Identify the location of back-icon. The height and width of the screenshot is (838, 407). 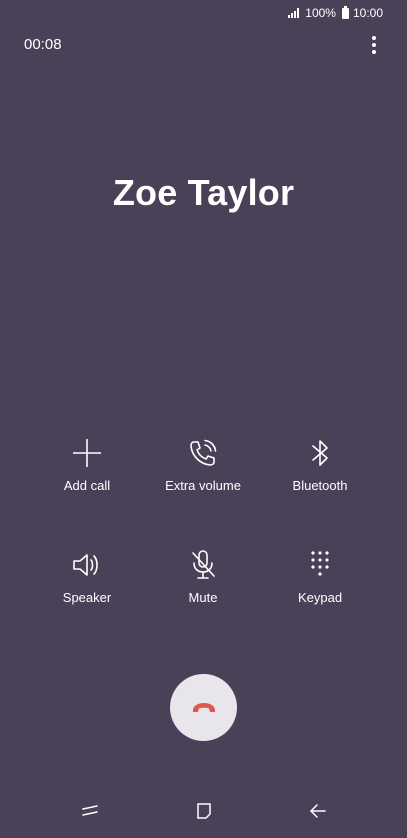
(318, 811).